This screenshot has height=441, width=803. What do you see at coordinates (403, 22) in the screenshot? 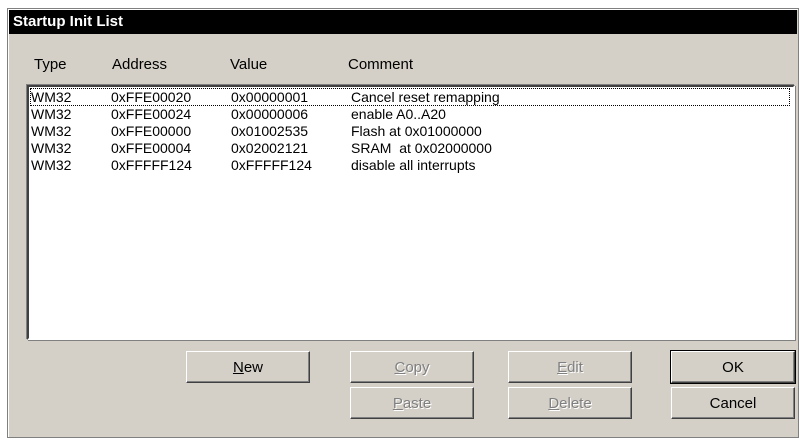
I see `dialog-title: Startup Init List` at bounding box center [403, 22].